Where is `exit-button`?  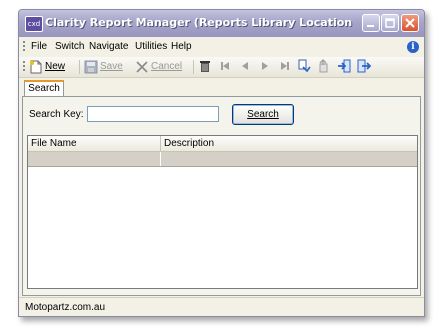 exit-button is located at coordinates (364, 67).